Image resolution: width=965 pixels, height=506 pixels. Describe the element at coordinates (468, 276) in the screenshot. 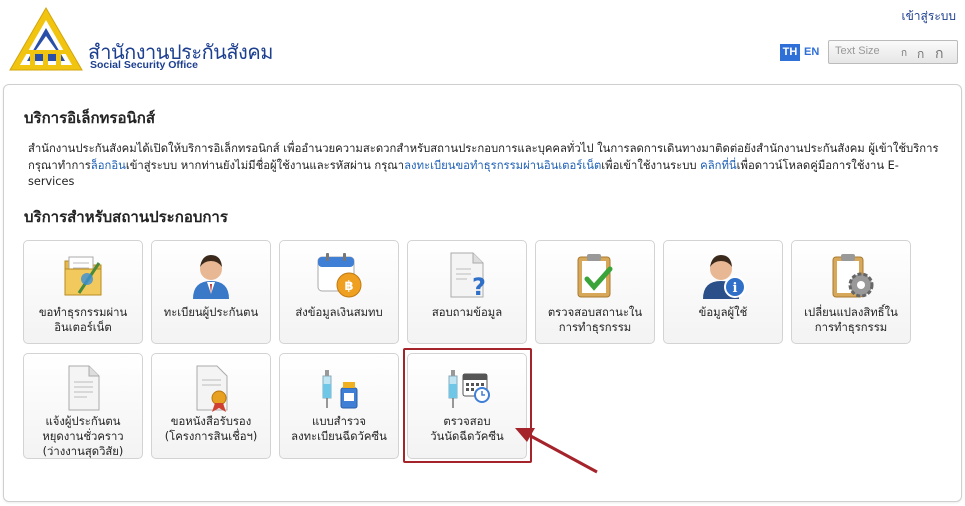

I see `document-question-icon: ?` at that location.